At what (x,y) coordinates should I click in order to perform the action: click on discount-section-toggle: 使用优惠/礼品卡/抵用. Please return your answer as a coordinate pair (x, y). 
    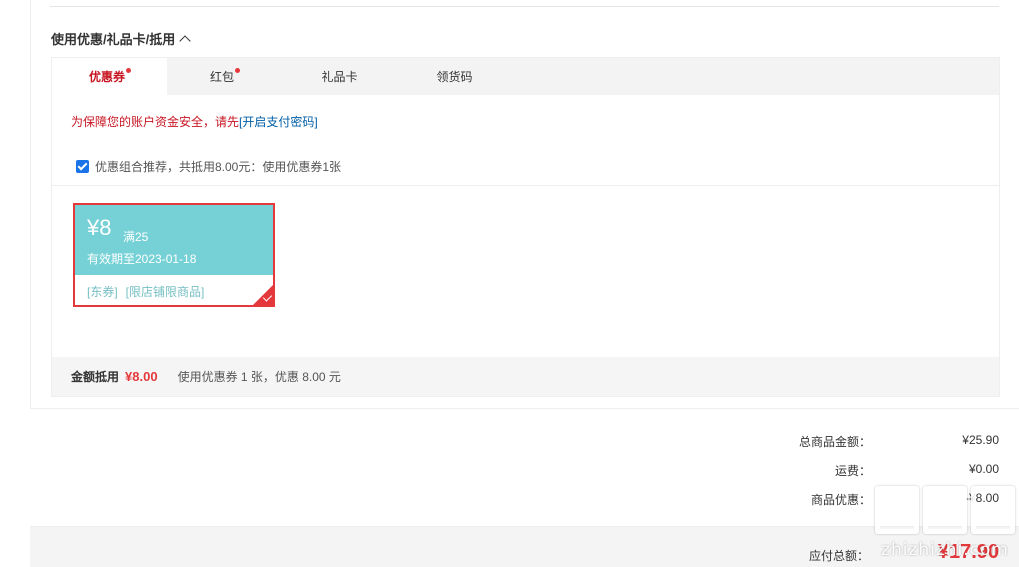
    Looking at the image, I should click on (121, 38).